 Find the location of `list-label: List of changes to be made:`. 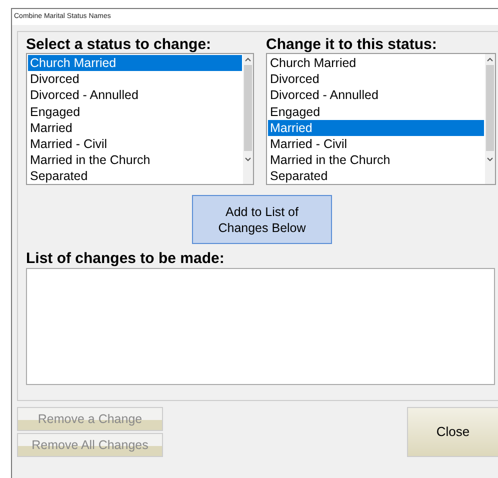

list-label: List of changes to be made: is located at coordinates (126, 259).